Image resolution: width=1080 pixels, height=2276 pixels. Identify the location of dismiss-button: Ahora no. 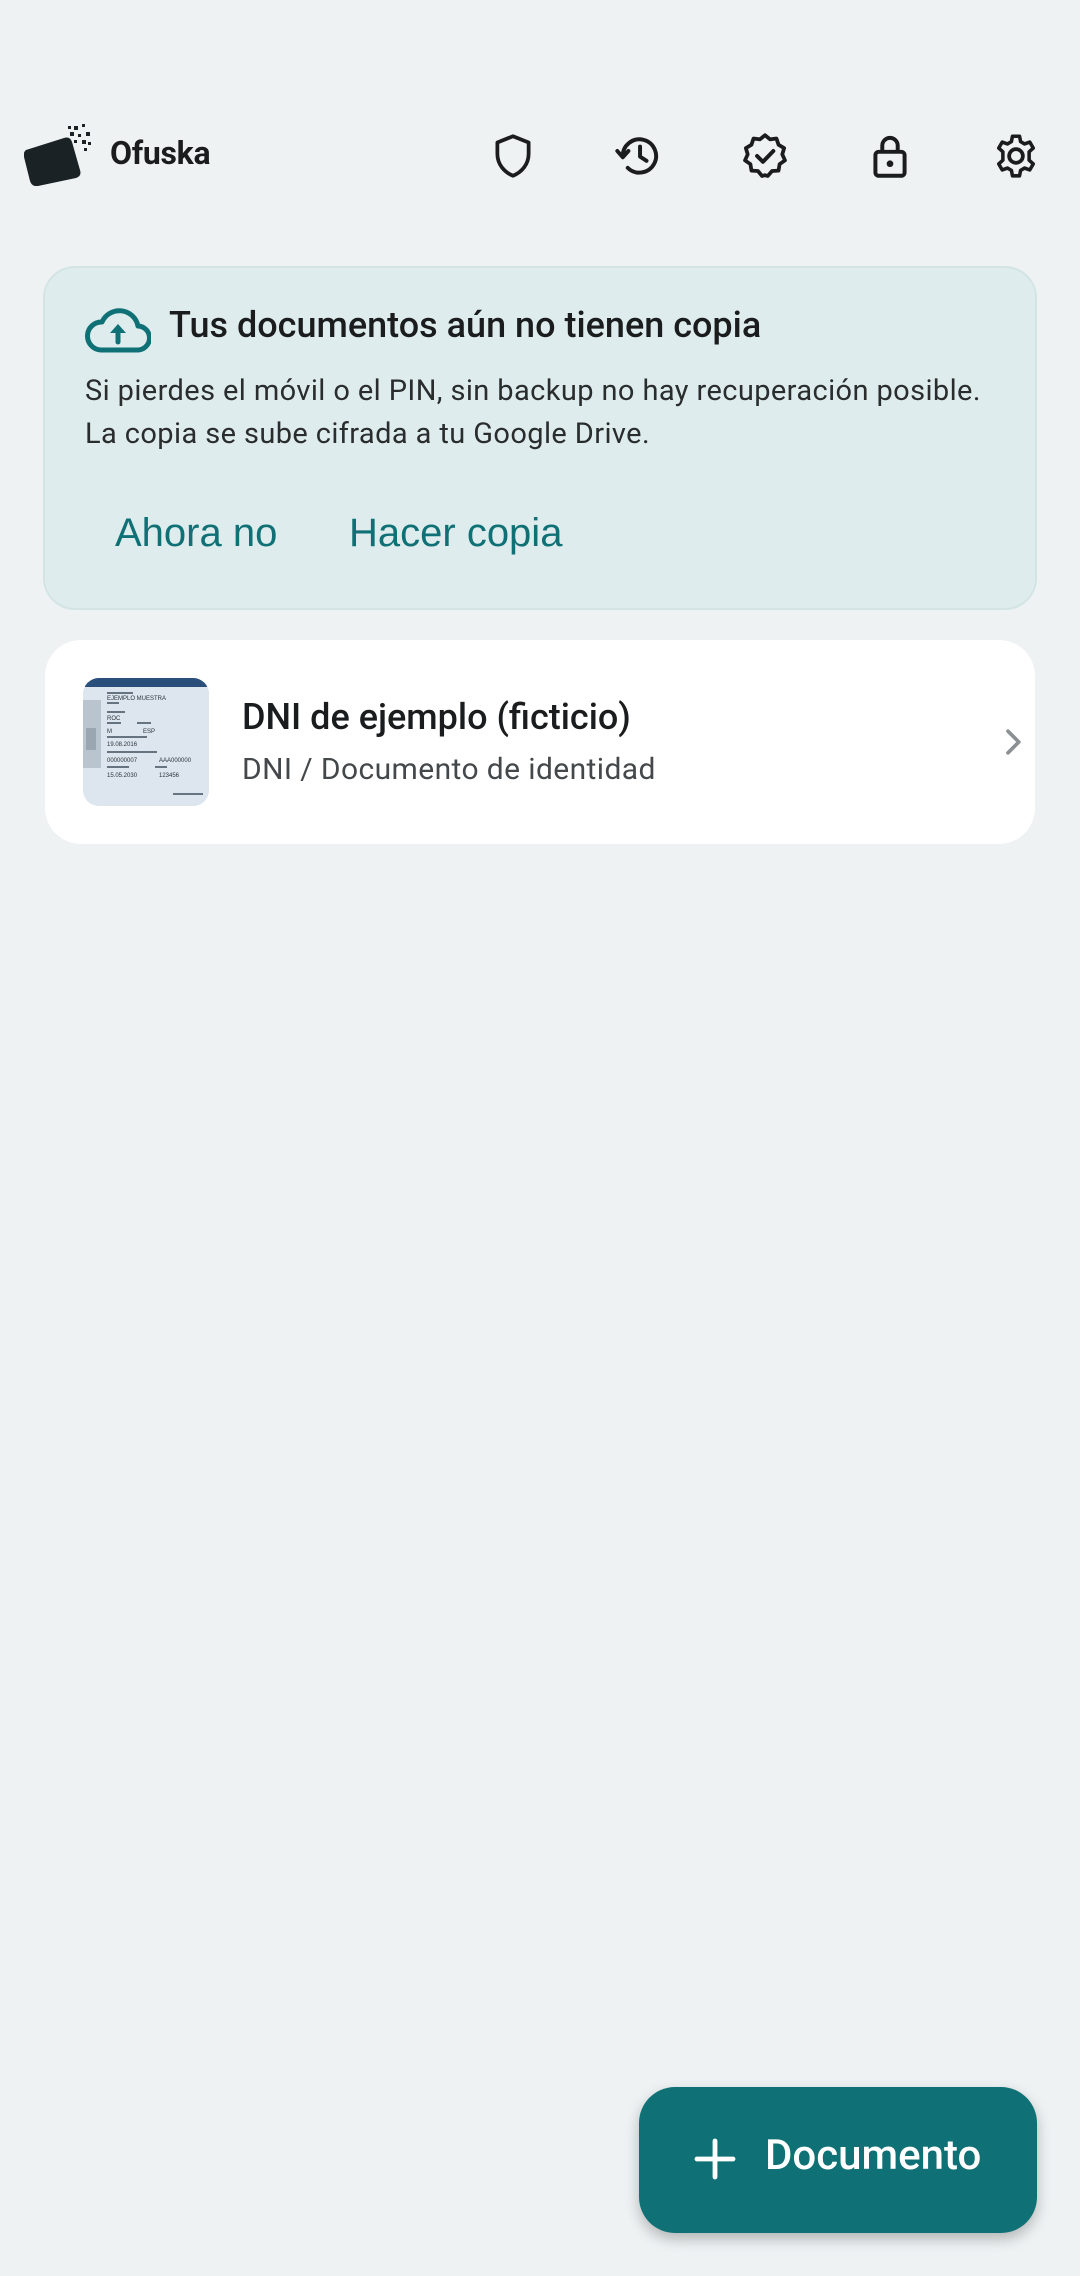
(196, 533).